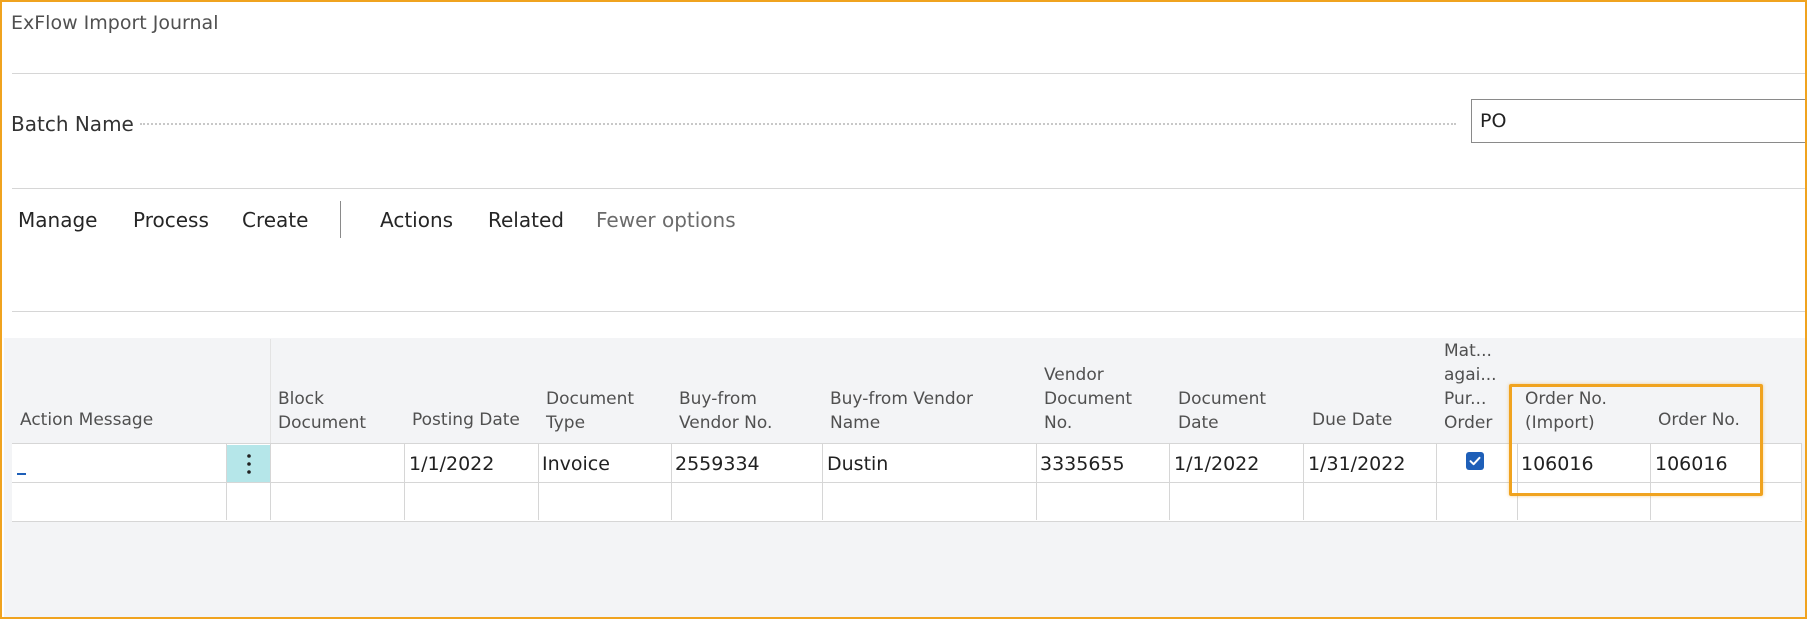 This screenshot has width=1807, height=619. What do you see at coordinates (275, 220) in the screenshot?
I see `menu-create: Create` at bounding box center [275, 220].